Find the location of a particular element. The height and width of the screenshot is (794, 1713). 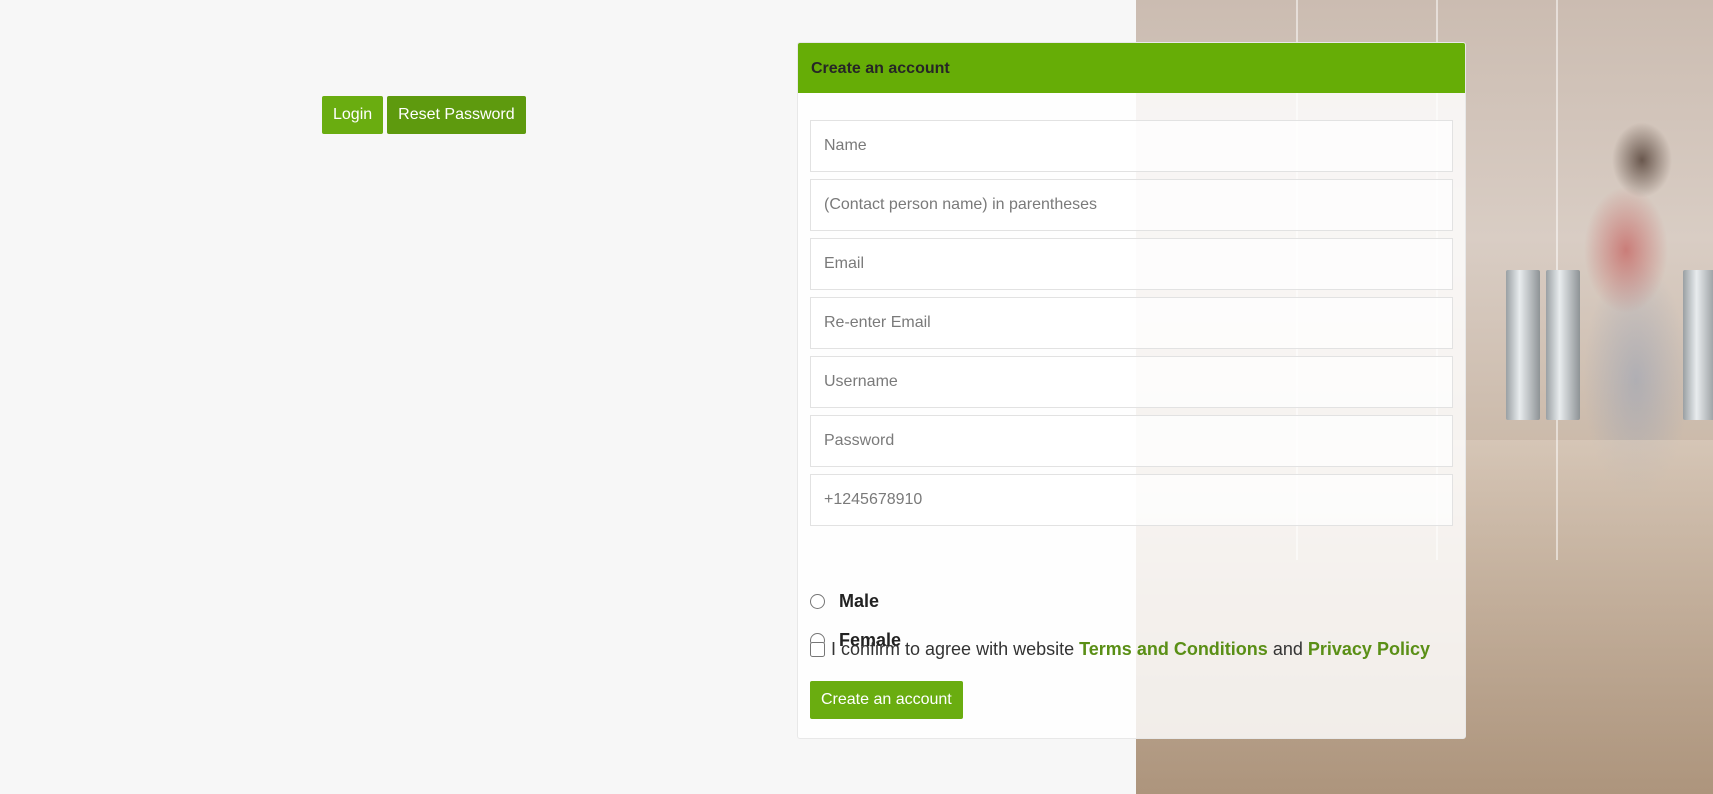

terms-prefix: I confirm to agree with website is located at coordinates (953, 649).